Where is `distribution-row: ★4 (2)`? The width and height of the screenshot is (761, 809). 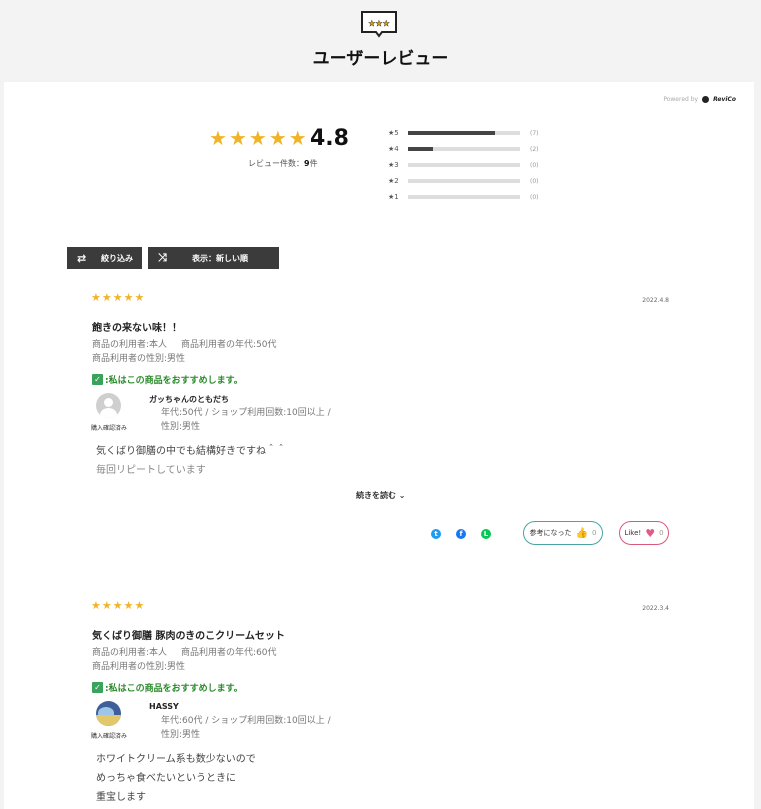
distribution-row: ★4 (2) is located at coordinates (463, 149).